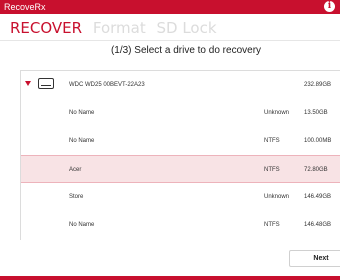 The image size is (340, 280). What do you see at coordinates (180, 85) in the screenshot?
I see `drive-row: WDC WD25 00BEVT-22A23 232.89GB` at bounding box center [180, 85].